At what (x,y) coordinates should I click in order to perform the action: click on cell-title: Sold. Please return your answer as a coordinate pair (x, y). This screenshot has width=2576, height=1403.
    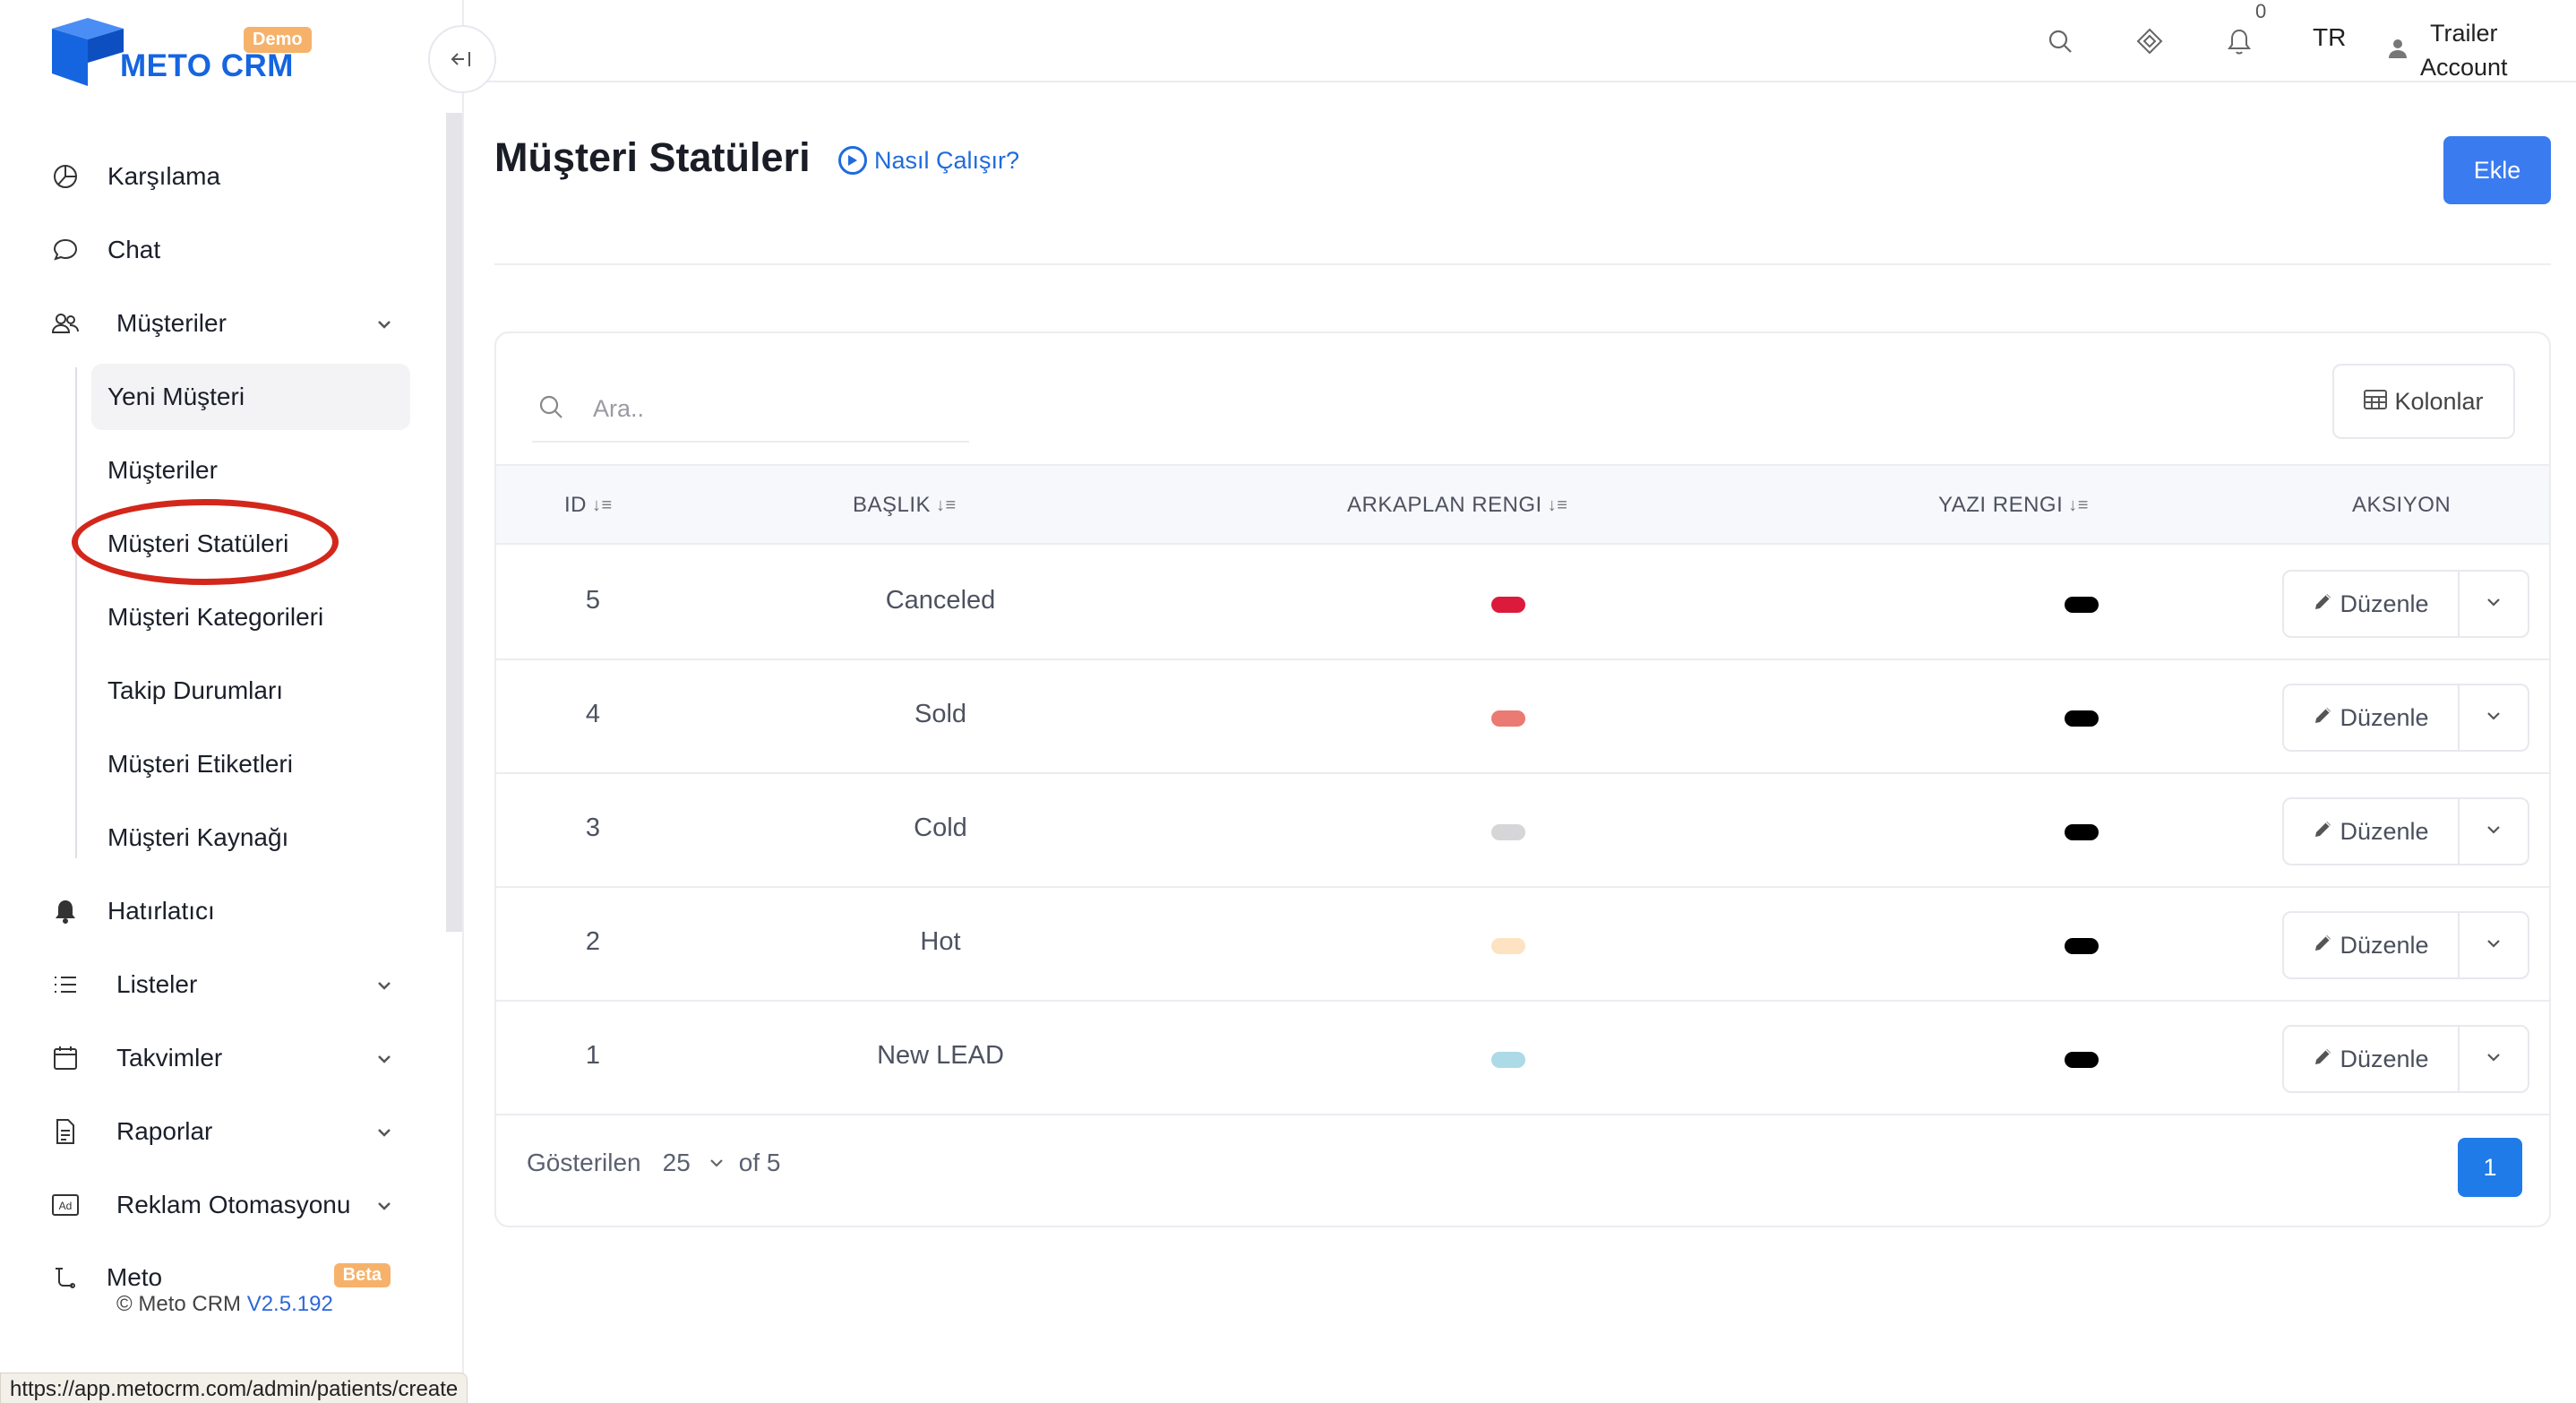
    Looking at the image, I should click on (940, 714).